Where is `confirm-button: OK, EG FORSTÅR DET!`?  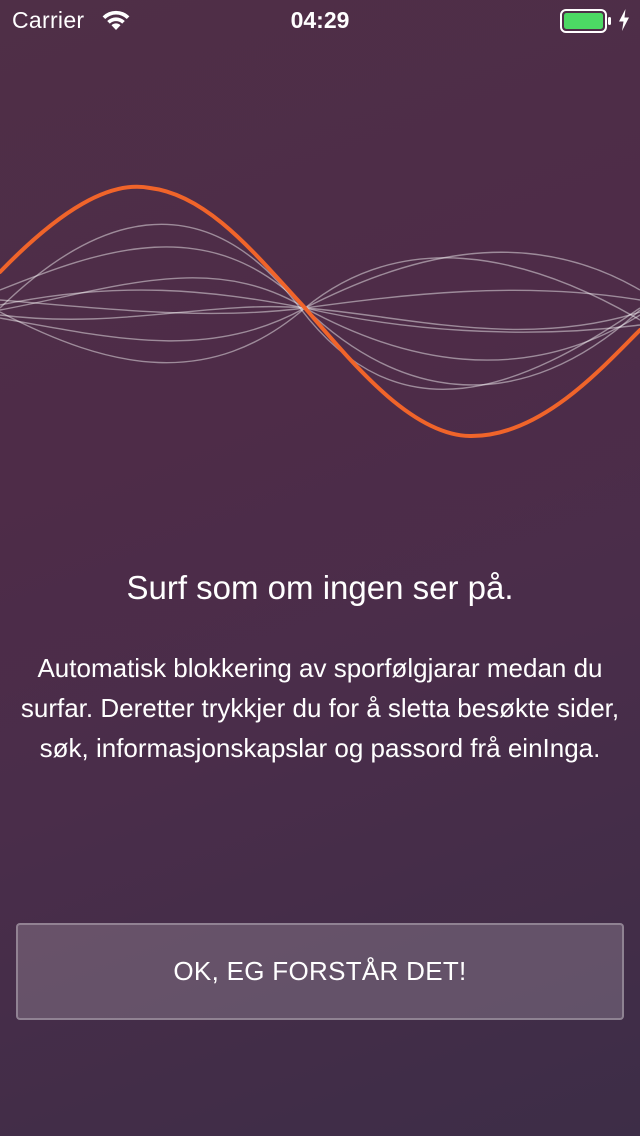 confirm-button: OK, EG FORSTÅR DET! is located at coordinates (320, 971).